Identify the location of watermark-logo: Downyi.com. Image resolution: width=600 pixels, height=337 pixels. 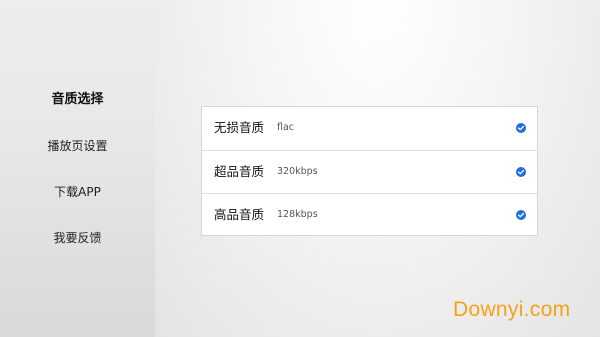
(512, 309).